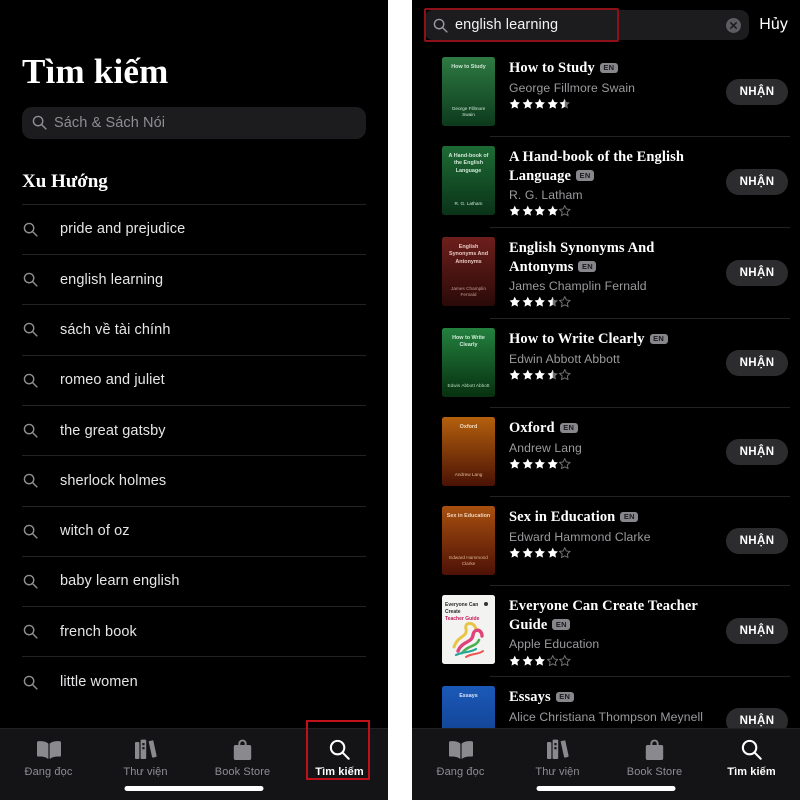 The image size is (800, 800). I want to click on book-title: How to Study EN, so click(614, 68).